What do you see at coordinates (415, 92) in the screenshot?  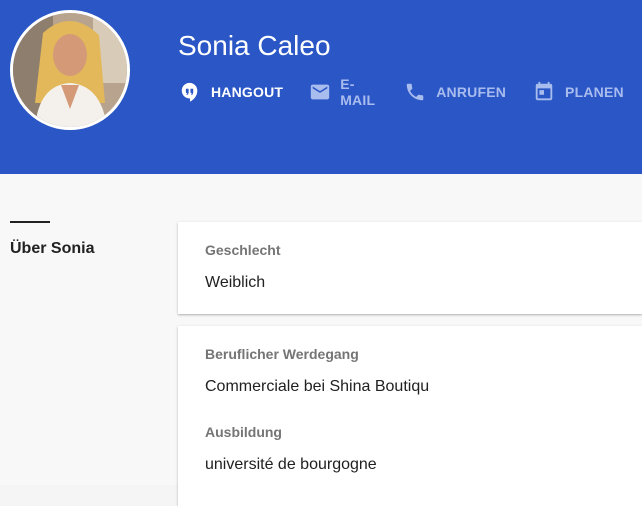 I see `phone-icon` at bounding box center [415, 92].